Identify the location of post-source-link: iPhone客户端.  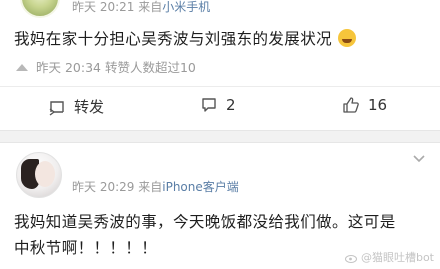
(200, 187).